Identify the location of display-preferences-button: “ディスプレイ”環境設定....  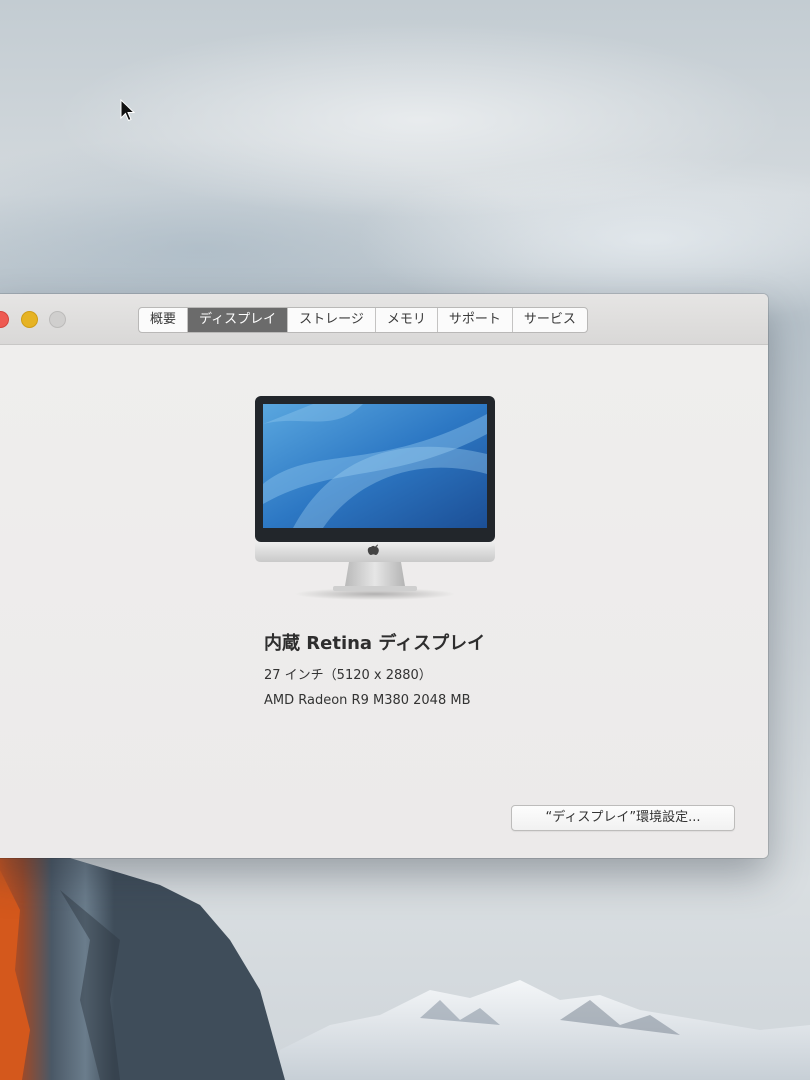
(623, 818).